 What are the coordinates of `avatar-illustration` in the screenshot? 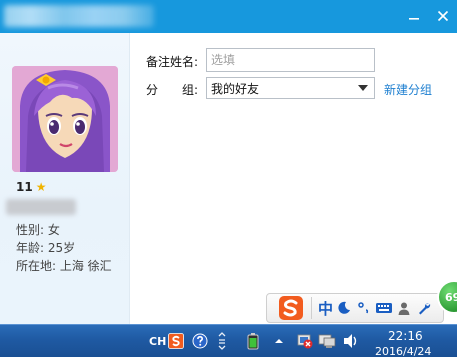 It's located at (65, 119).